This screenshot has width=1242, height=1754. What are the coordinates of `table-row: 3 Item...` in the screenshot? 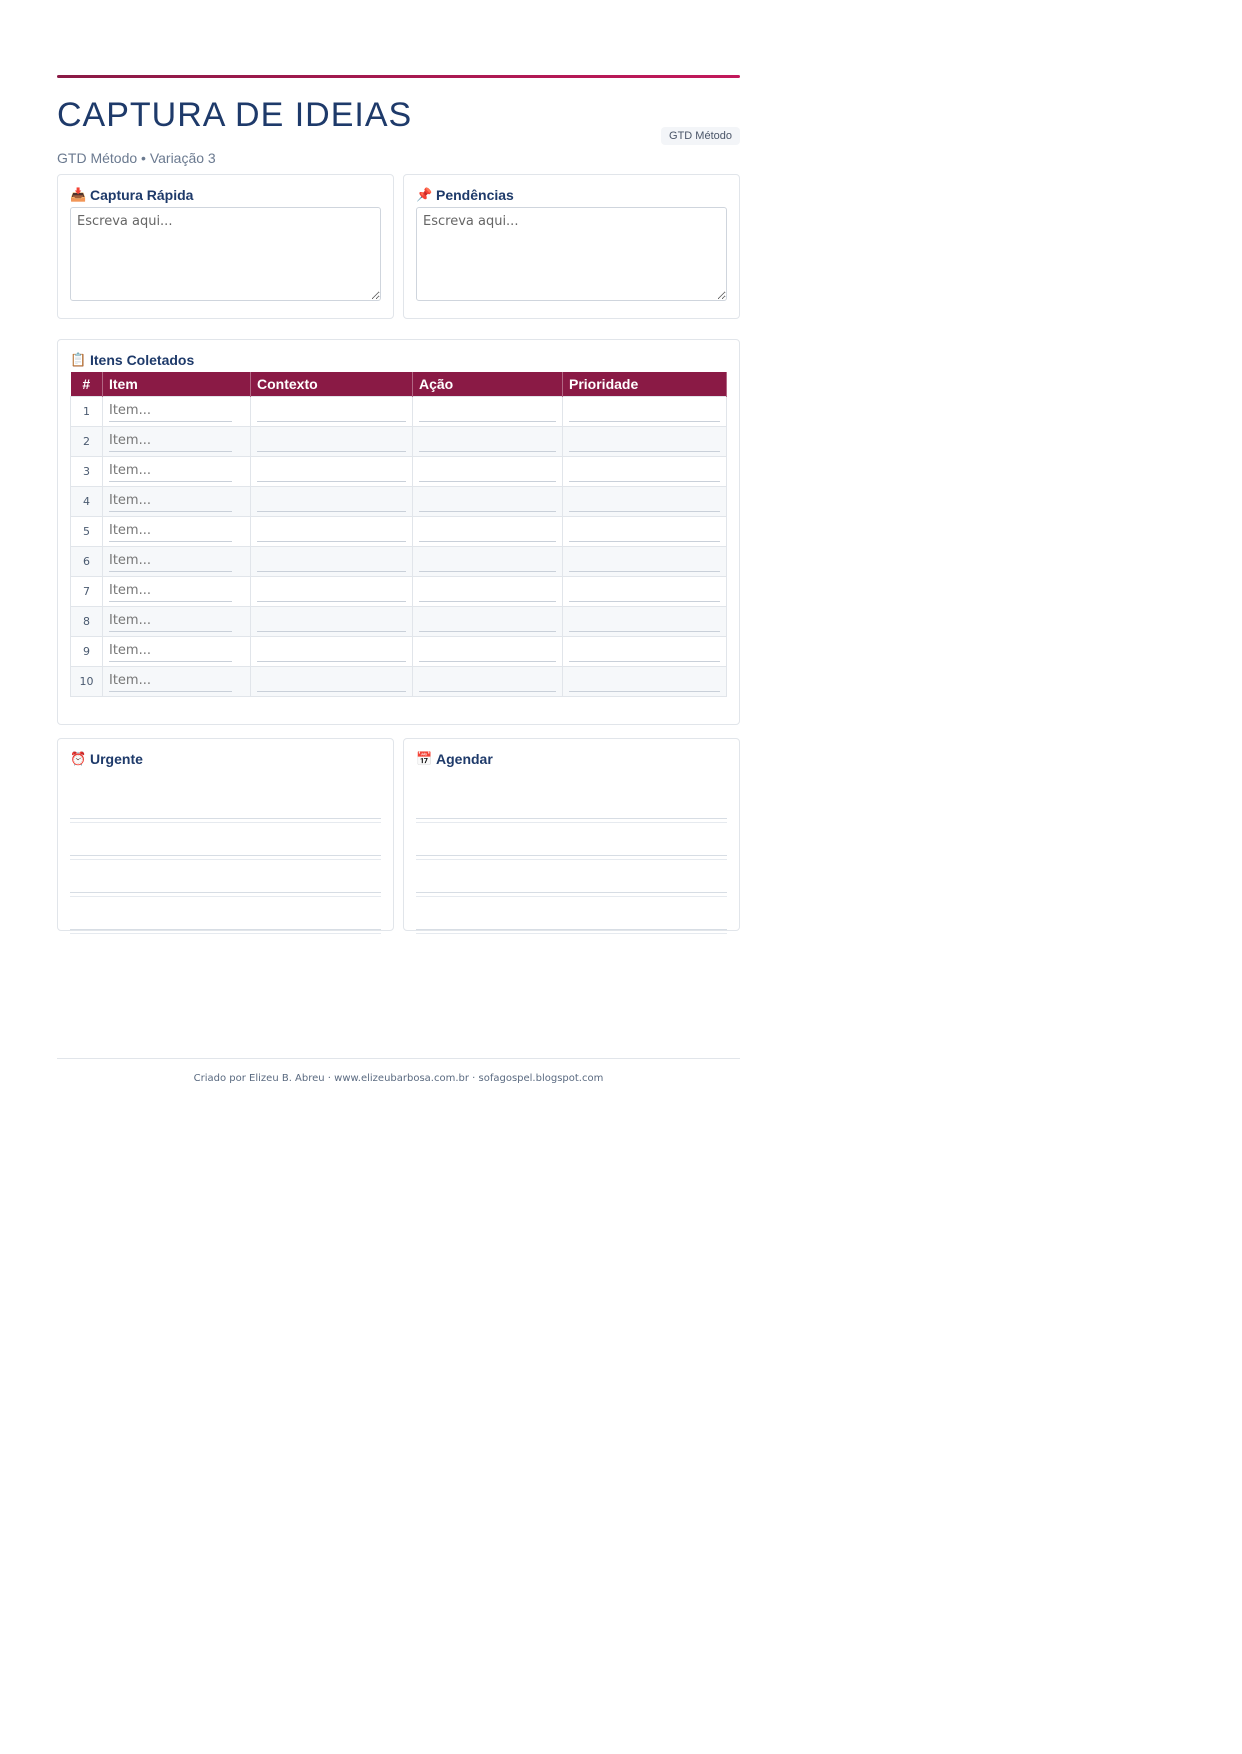 It's located at (398, 471).